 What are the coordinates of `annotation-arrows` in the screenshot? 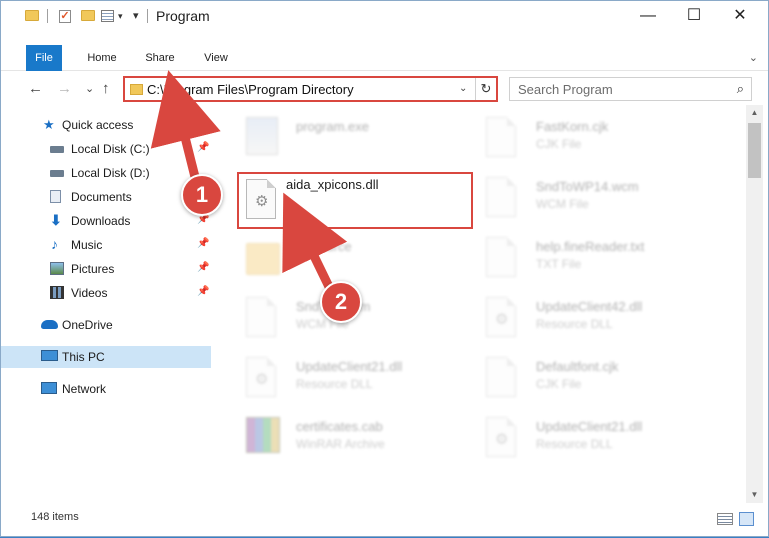 It's located at (249, 183).